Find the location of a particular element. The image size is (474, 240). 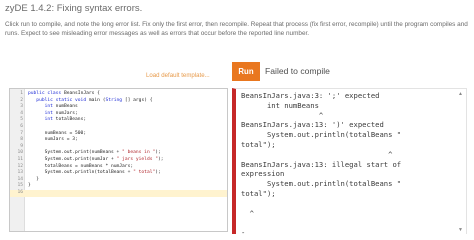

code-token: numJars; is located at coordinates (66, 113).